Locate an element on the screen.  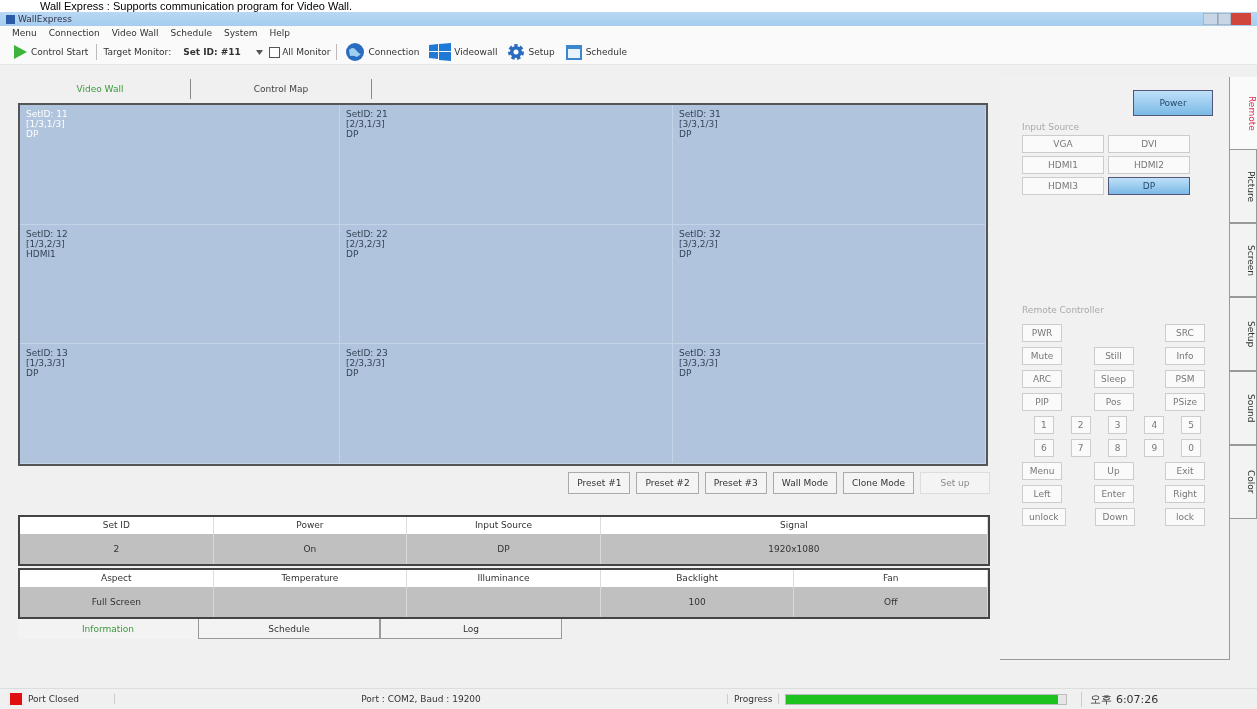
wall-action-button: Preset #1 is located at coordinates (599, 483).